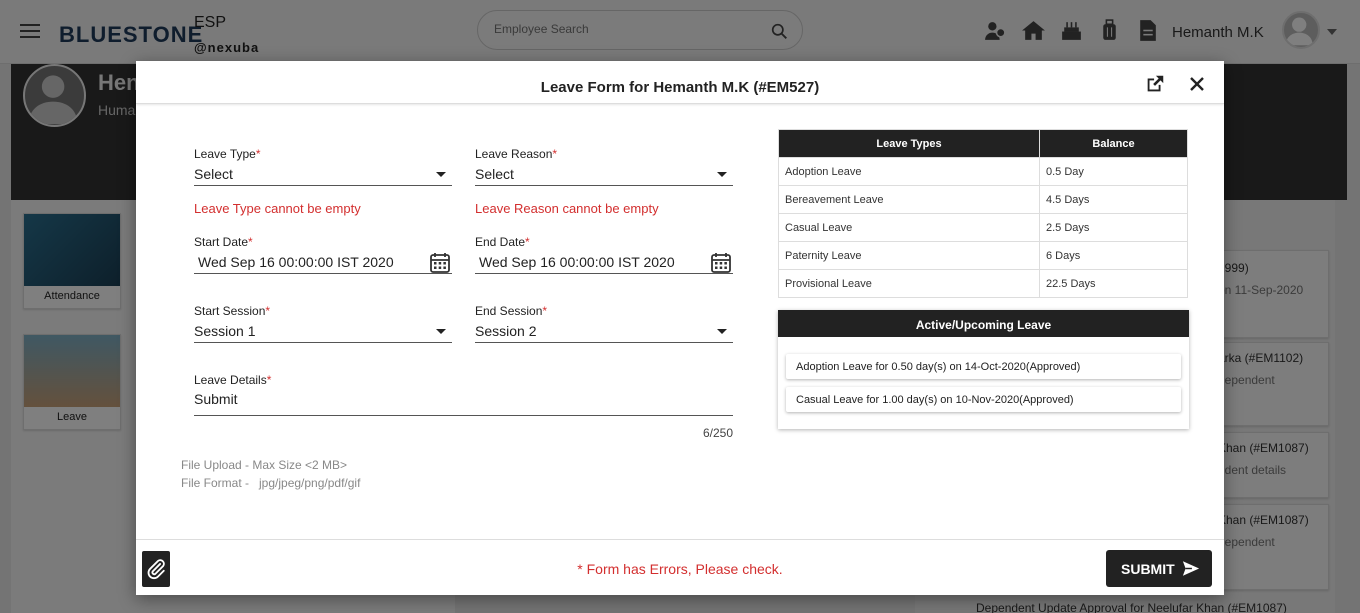  Describe the element at coordinates (323, 173) in the screenshot. I see `leave-type-select: Select` at that location.